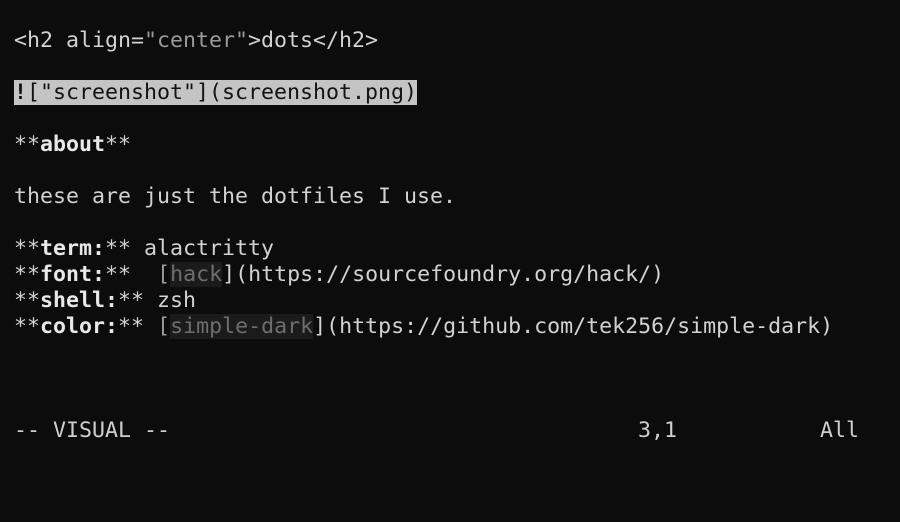 This screenshot has height=522, width=900. Describe the element at coordinates (79, 40) in the screenshot. I see `html-tag-open: <h2 align=` at that location.